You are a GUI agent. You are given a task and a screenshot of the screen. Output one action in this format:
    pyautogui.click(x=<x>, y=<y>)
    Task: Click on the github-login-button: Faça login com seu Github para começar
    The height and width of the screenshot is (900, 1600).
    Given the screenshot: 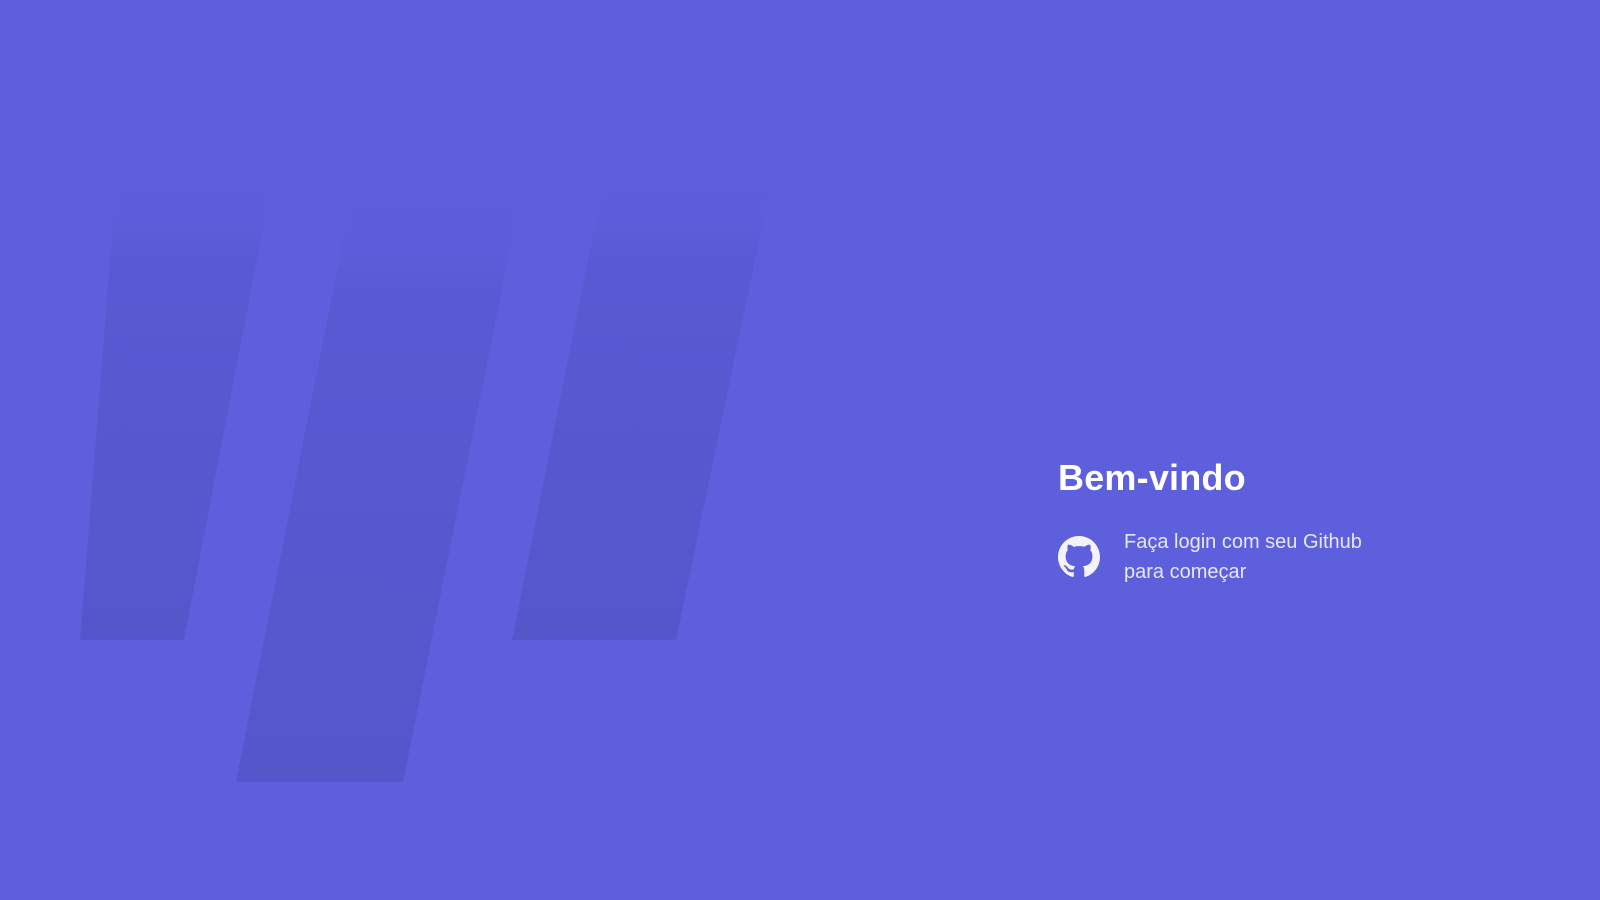 What is the action you would take?
    pyautogui.click(x=1258, y=557)
    